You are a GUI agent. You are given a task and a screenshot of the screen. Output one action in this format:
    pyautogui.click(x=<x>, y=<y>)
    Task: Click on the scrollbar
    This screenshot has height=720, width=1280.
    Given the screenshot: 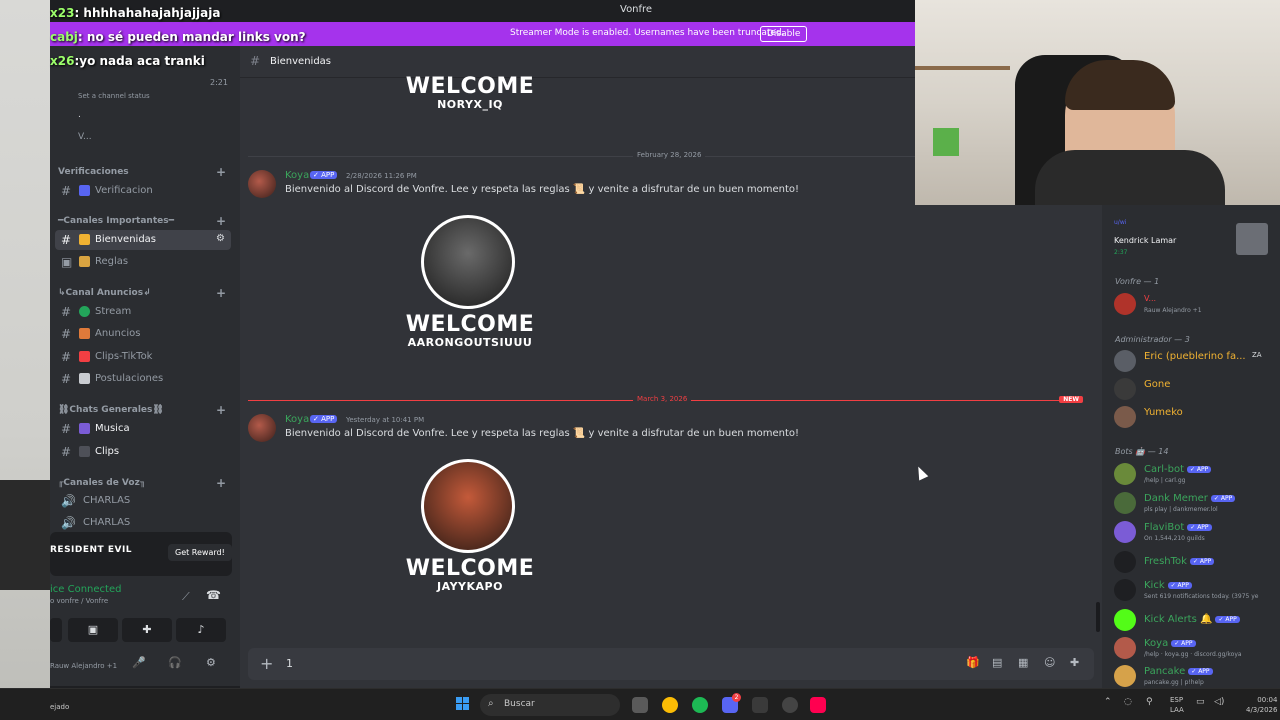 What is the action you would take?
    pyautogui.click(x=1098, y=617)
    